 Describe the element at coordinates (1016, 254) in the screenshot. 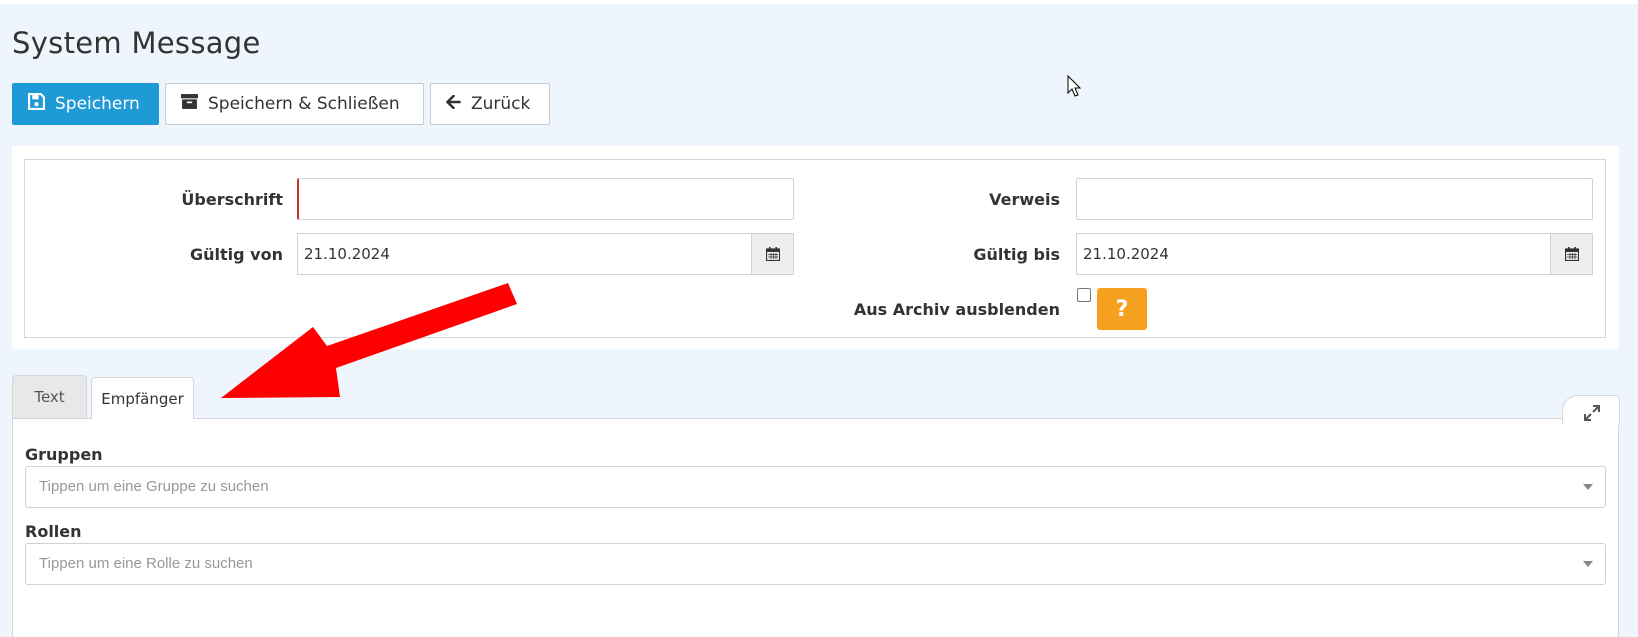

I see `valid-to-label: Gültig bis` at that location.